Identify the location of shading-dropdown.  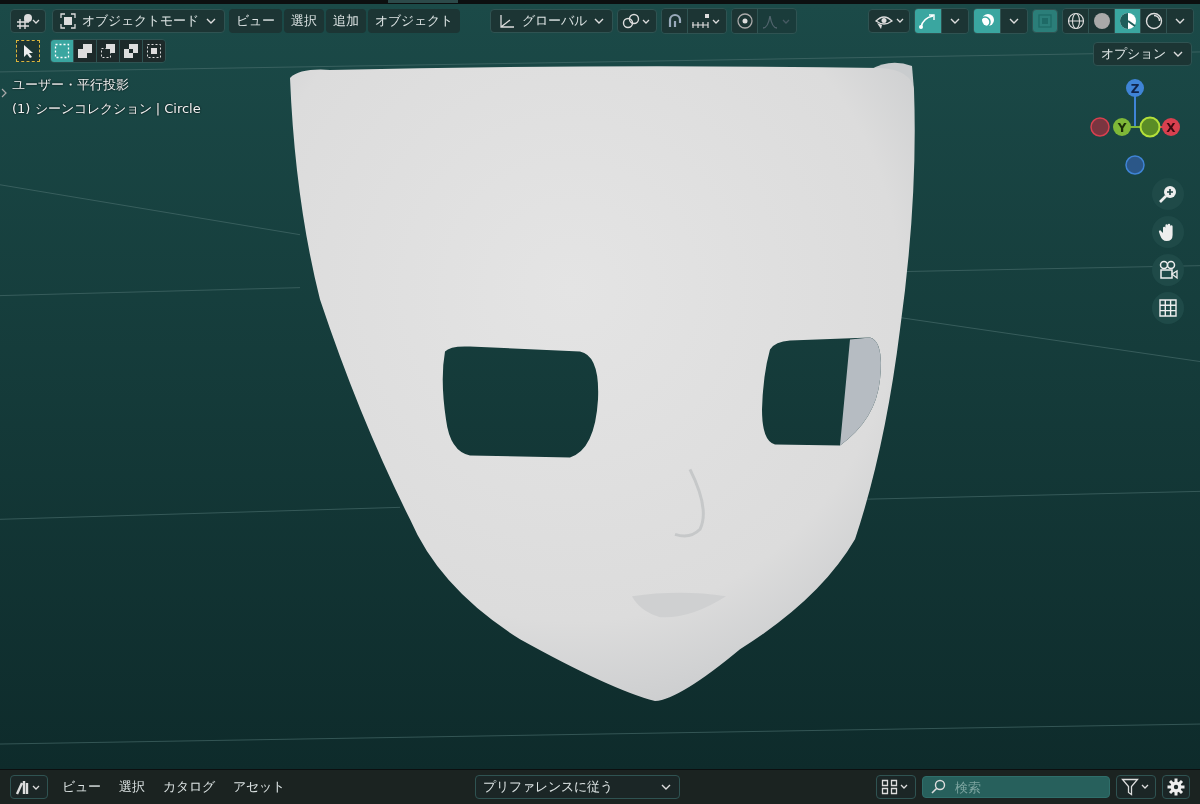
(1180, 21).